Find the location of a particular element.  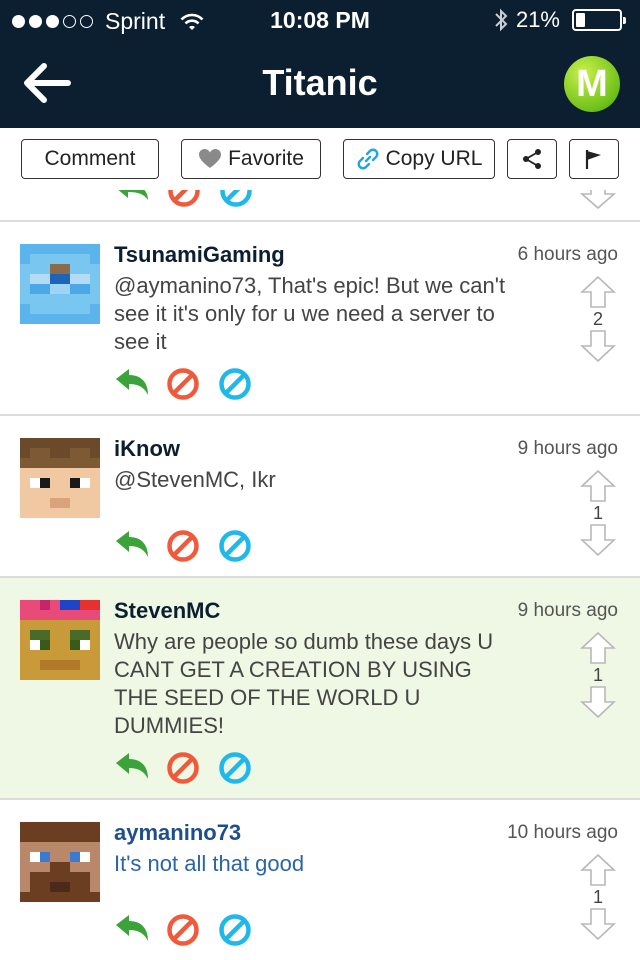

flag-icon is located at coordinates (593, 159).